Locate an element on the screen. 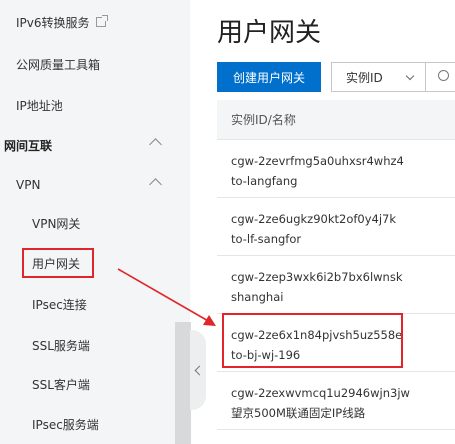 The width and height of the screenshot is (455, 444). sidebar-item-ipv6-translation: IPv6转换服务 is located at coordinates (95, 22).